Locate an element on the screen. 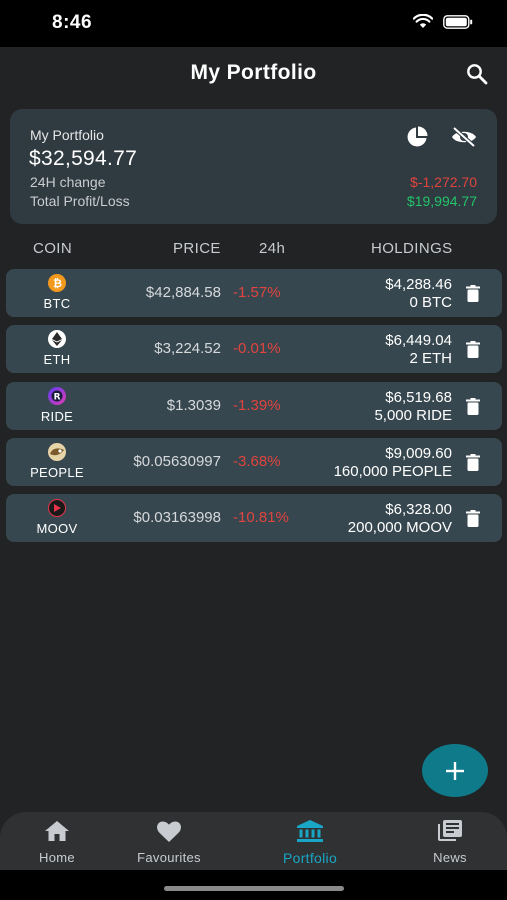  portfolio-total-value: $32,594.77 is located at coordinates (83, 158).